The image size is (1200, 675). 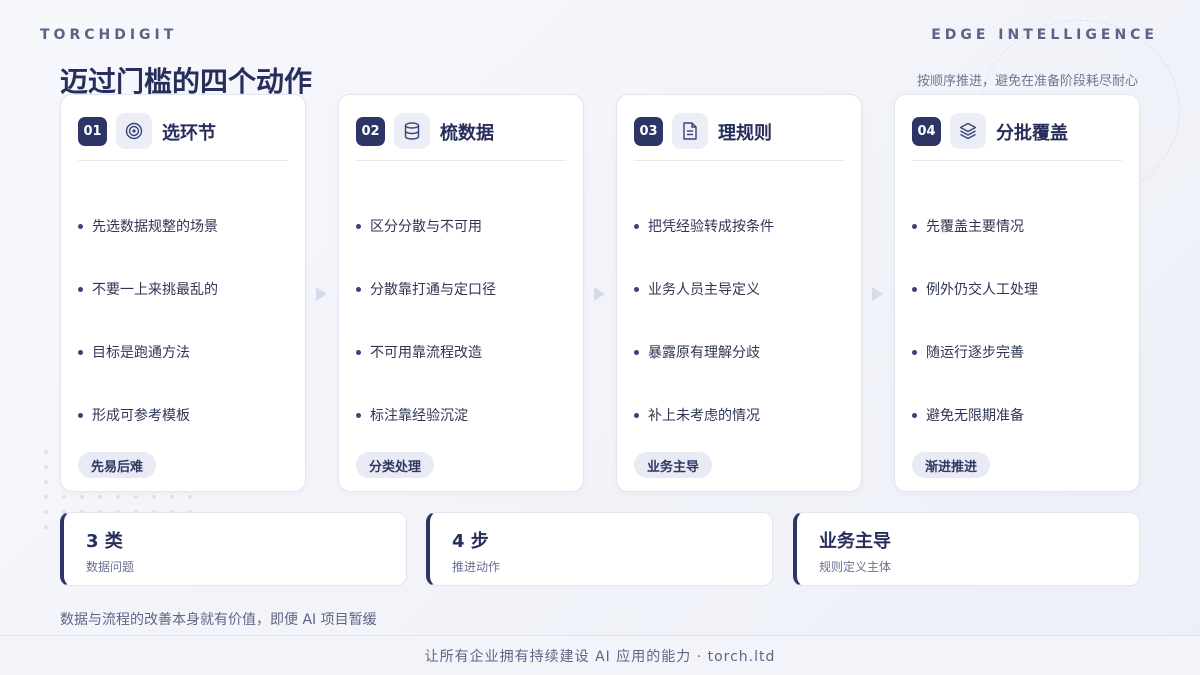 What do you see at coordinates (155, 290) in the screenshot?
I see `item-text: 不要一上来挑最乱的` at bounding box center [155, 290].